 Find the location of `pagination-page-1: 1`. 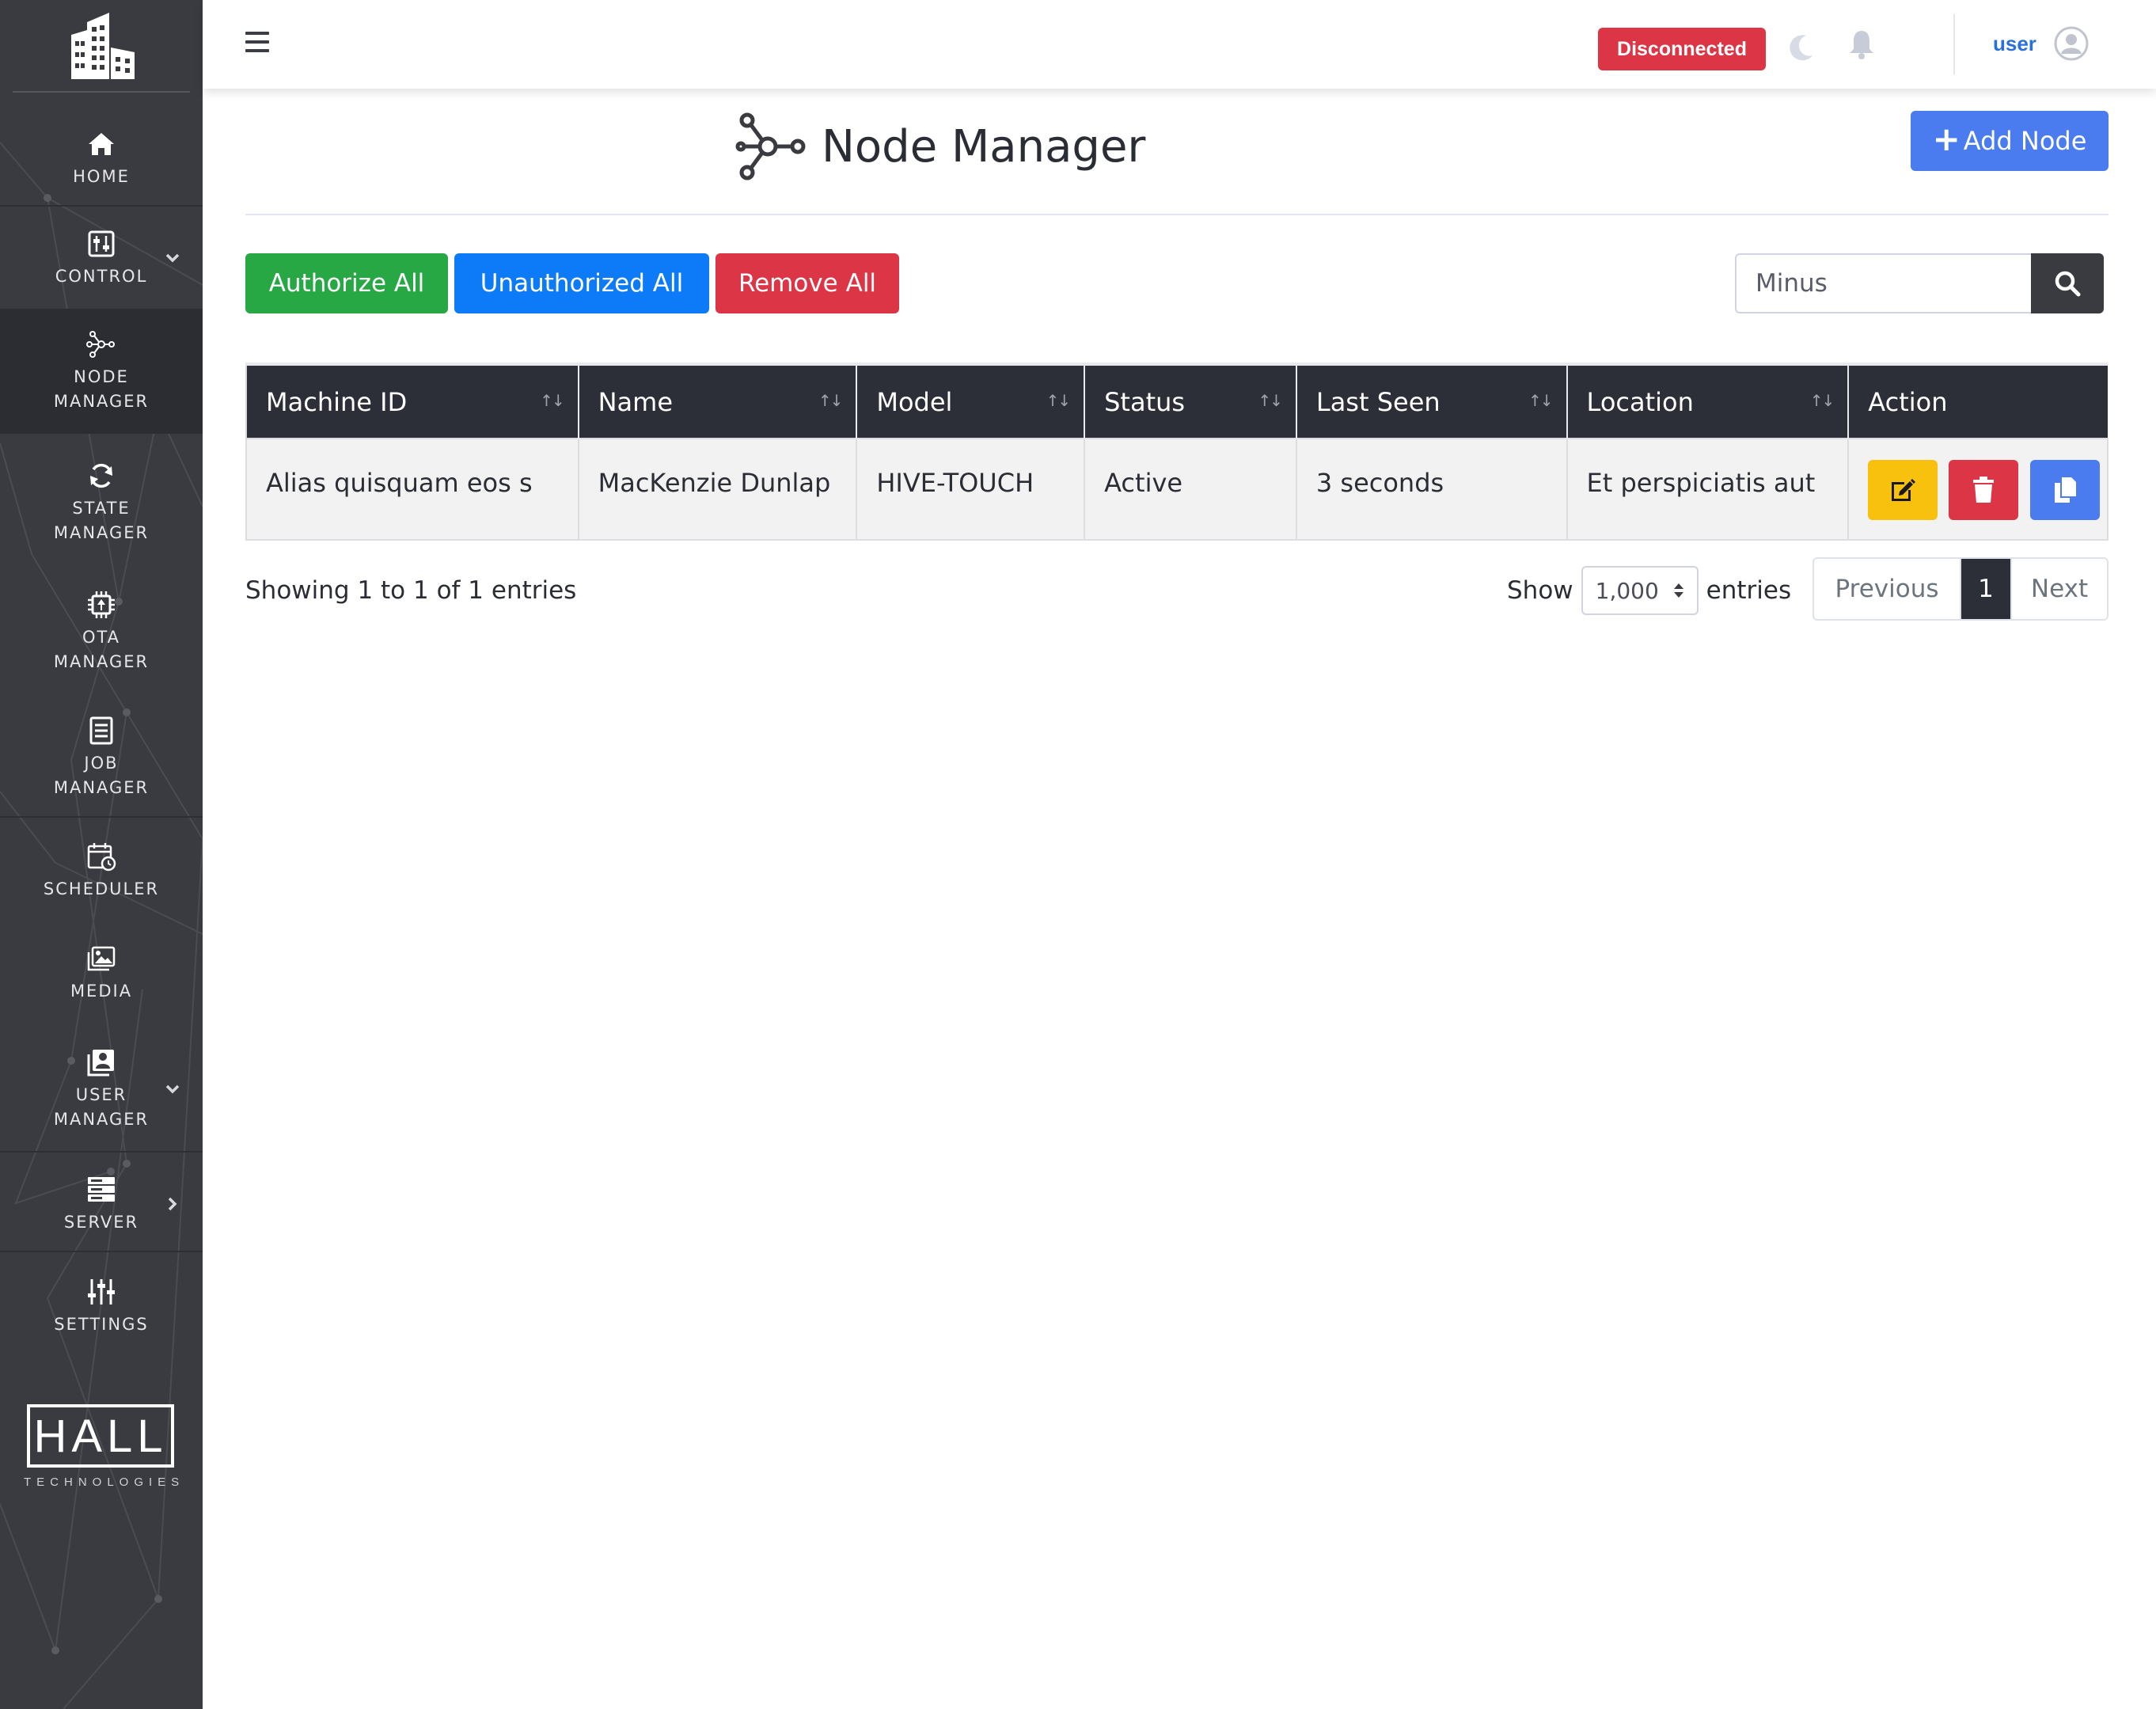

pagination-page-1: 1 is located at coordinates (1985, 589).